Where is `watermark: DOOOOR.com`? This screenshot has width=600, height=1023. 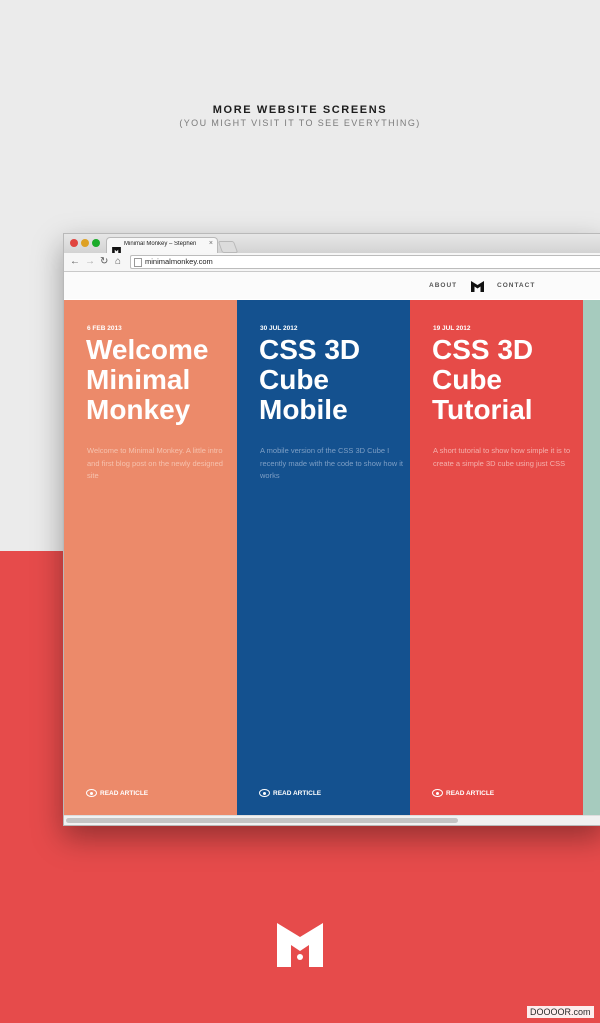 watermark: DOOOOR.com is located at coordinates (560, 1012).